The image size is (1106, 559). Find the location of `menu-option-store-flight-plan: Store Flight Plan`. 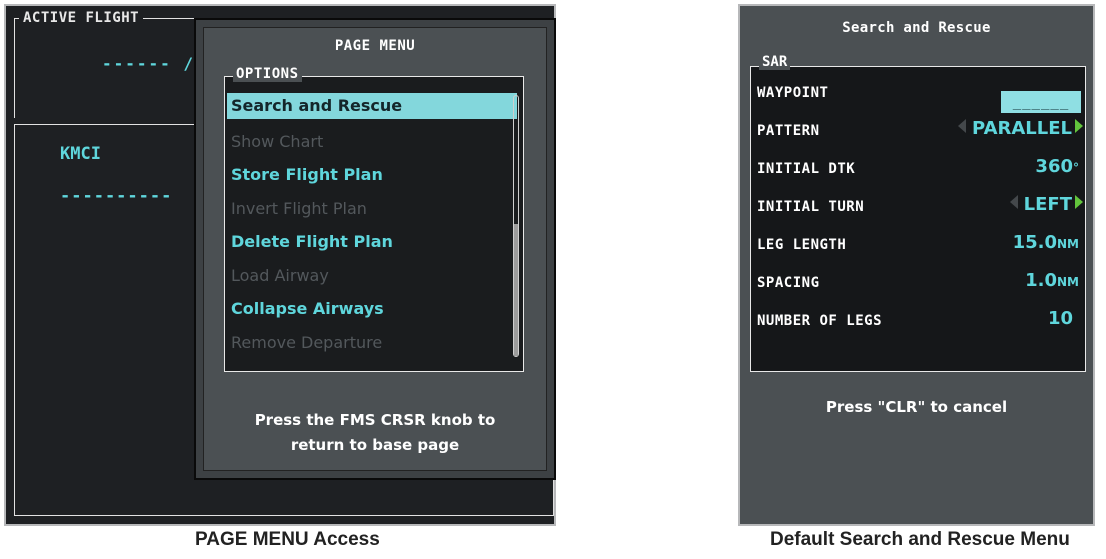

menu-option-store-flight-plan: Store Flight Plan is located at coordinates (372, 177).